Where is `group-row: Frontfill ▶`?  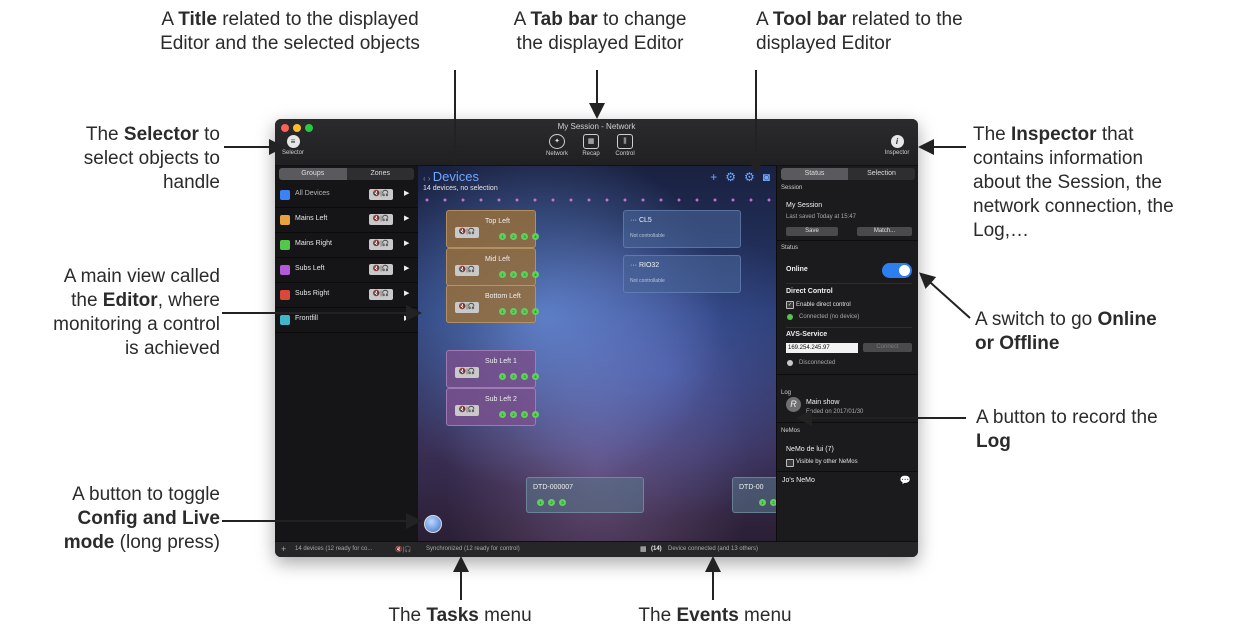
group-row: Frontfill ▶ is located at coordinates (346, 320).